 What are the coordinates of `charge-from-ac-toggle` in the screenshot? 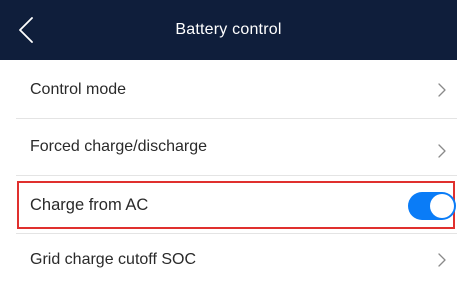 It's located at (432, 206).